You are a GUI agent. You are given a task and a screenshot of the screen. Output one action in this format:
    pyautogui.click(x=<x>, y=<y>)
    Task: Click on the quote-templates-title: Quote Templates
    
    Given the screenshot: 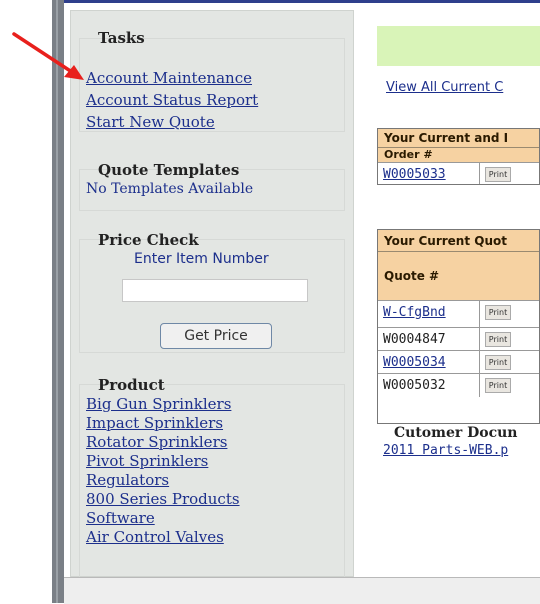 What is the action you would take?
    pyautogui.click(x=169, y=170)
    